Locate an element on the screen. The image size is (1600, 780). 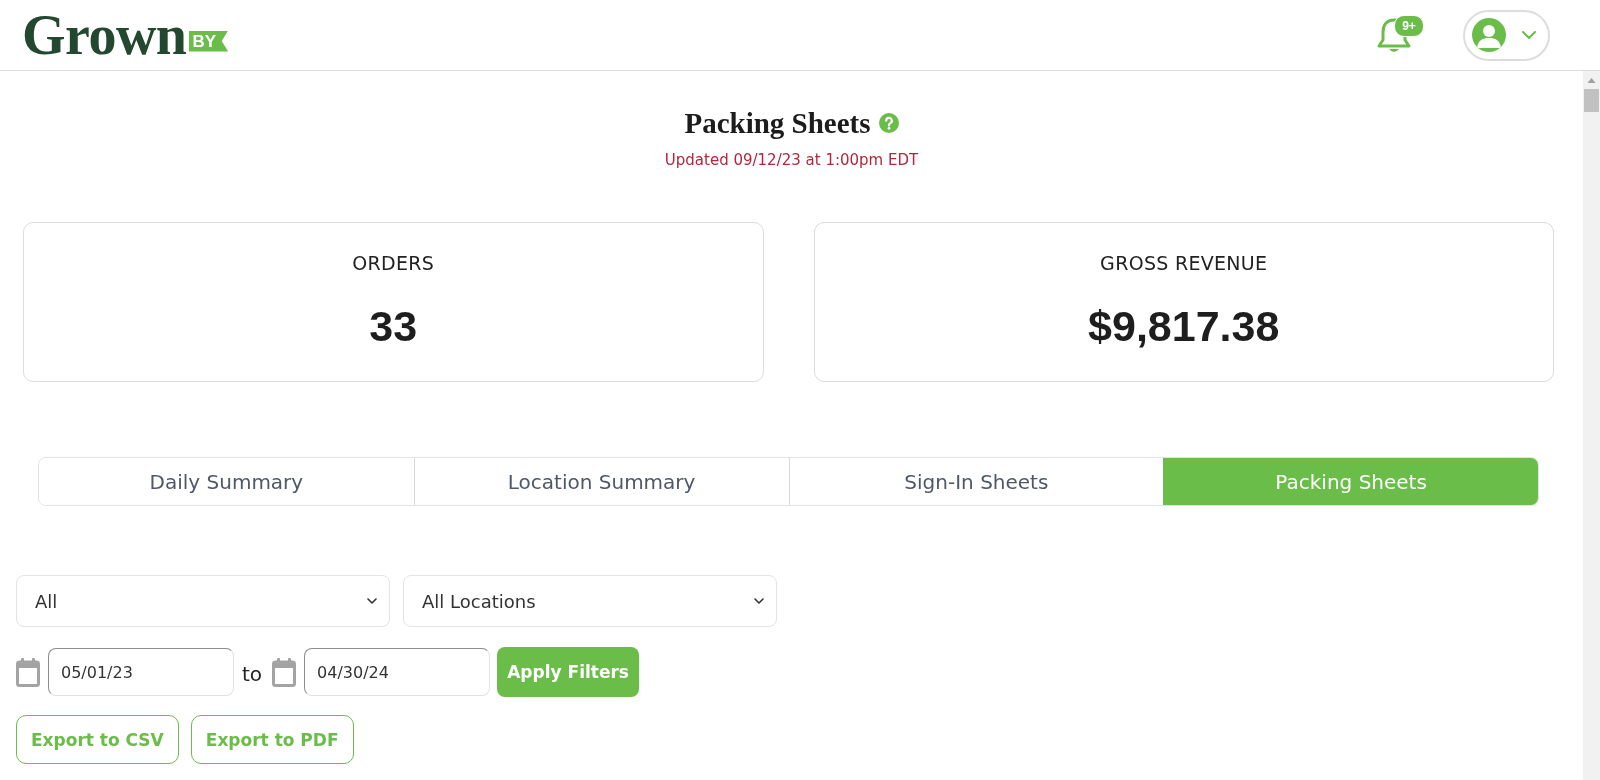
updated-timestamp: Updated 09/12/23 at 1:00pm EDT is located at coordinates (791, 160).